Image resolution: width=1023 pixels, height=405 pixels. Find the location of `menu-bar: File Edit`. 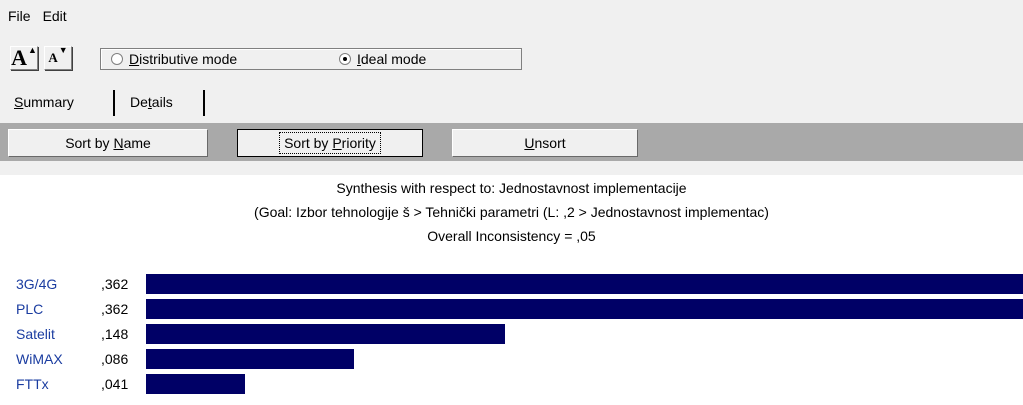

menu-bar: File Edit is located at coordinates (511, 16).